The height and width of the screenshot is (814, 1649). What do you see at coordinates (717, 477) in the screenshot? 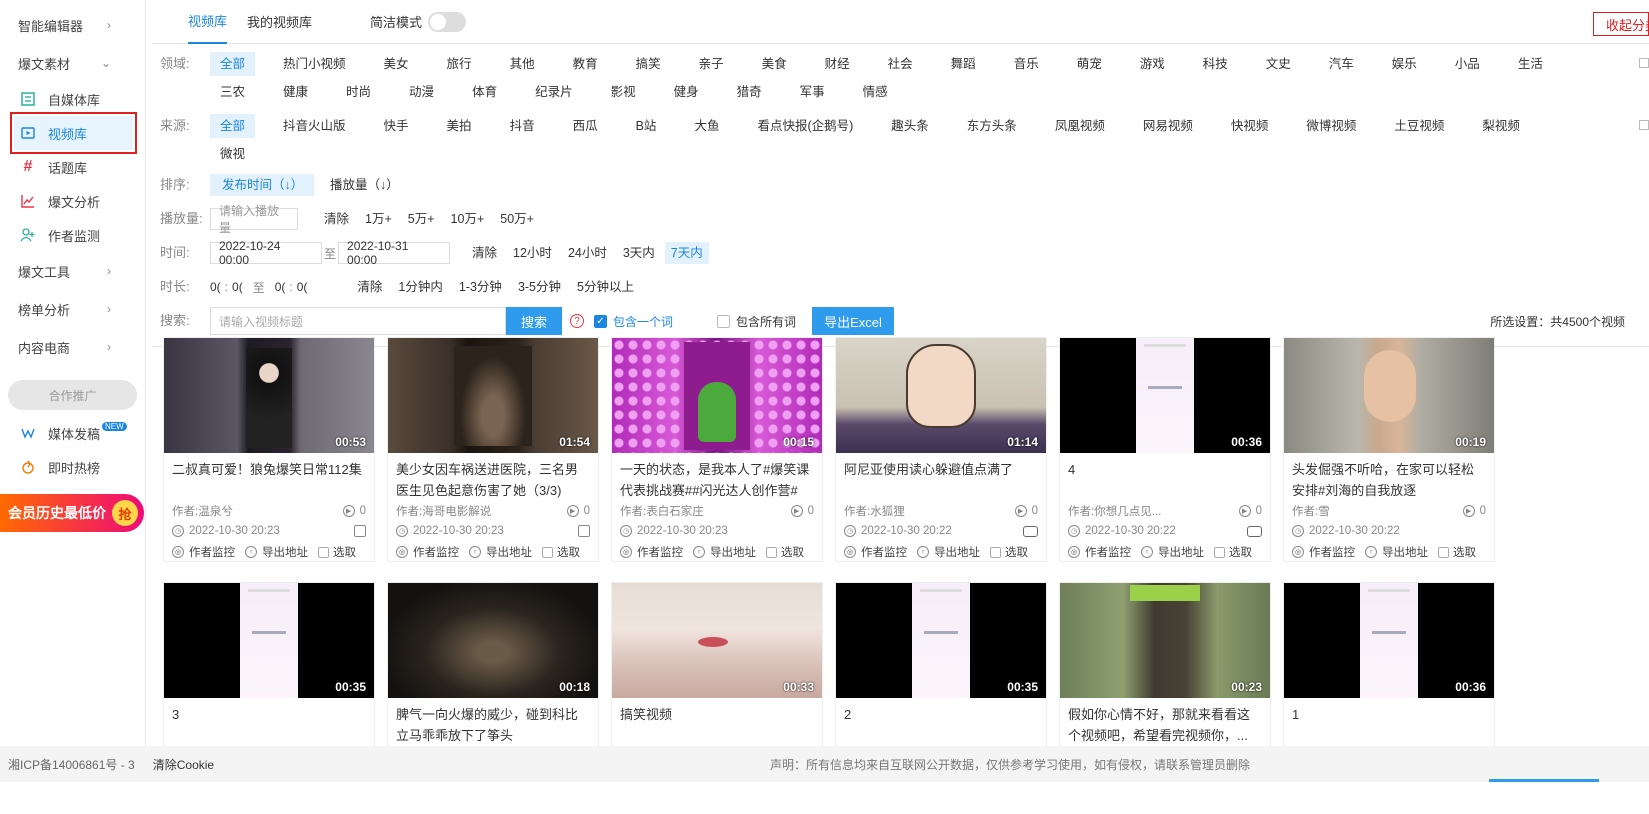
I see `video-title: 一天的状态，是我本人了#爆笑课代表挑战赛##闪光达人创作营#` at bounding box center [717, 477].